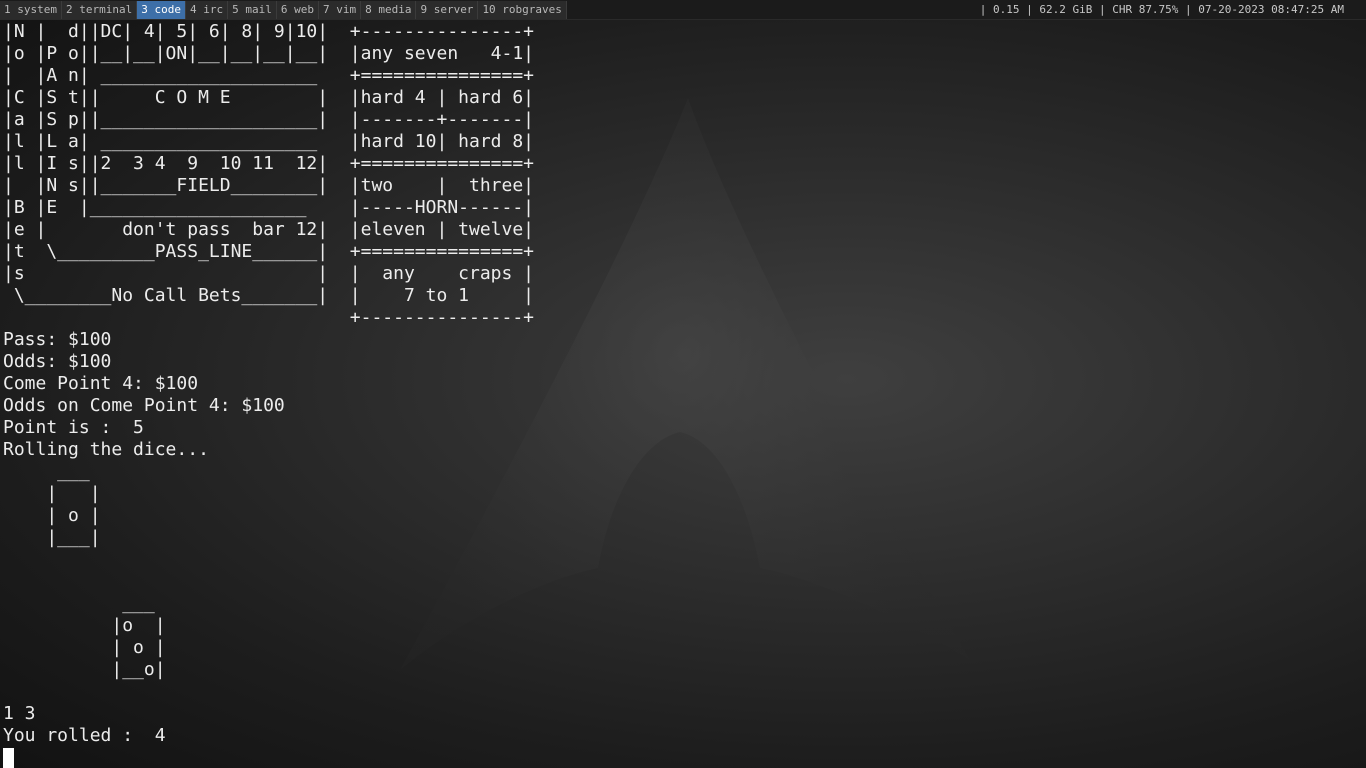 The height and width of the screenshot is (768, 1366). I want to click on terminal-line: +---------------+, so click(269, 317).